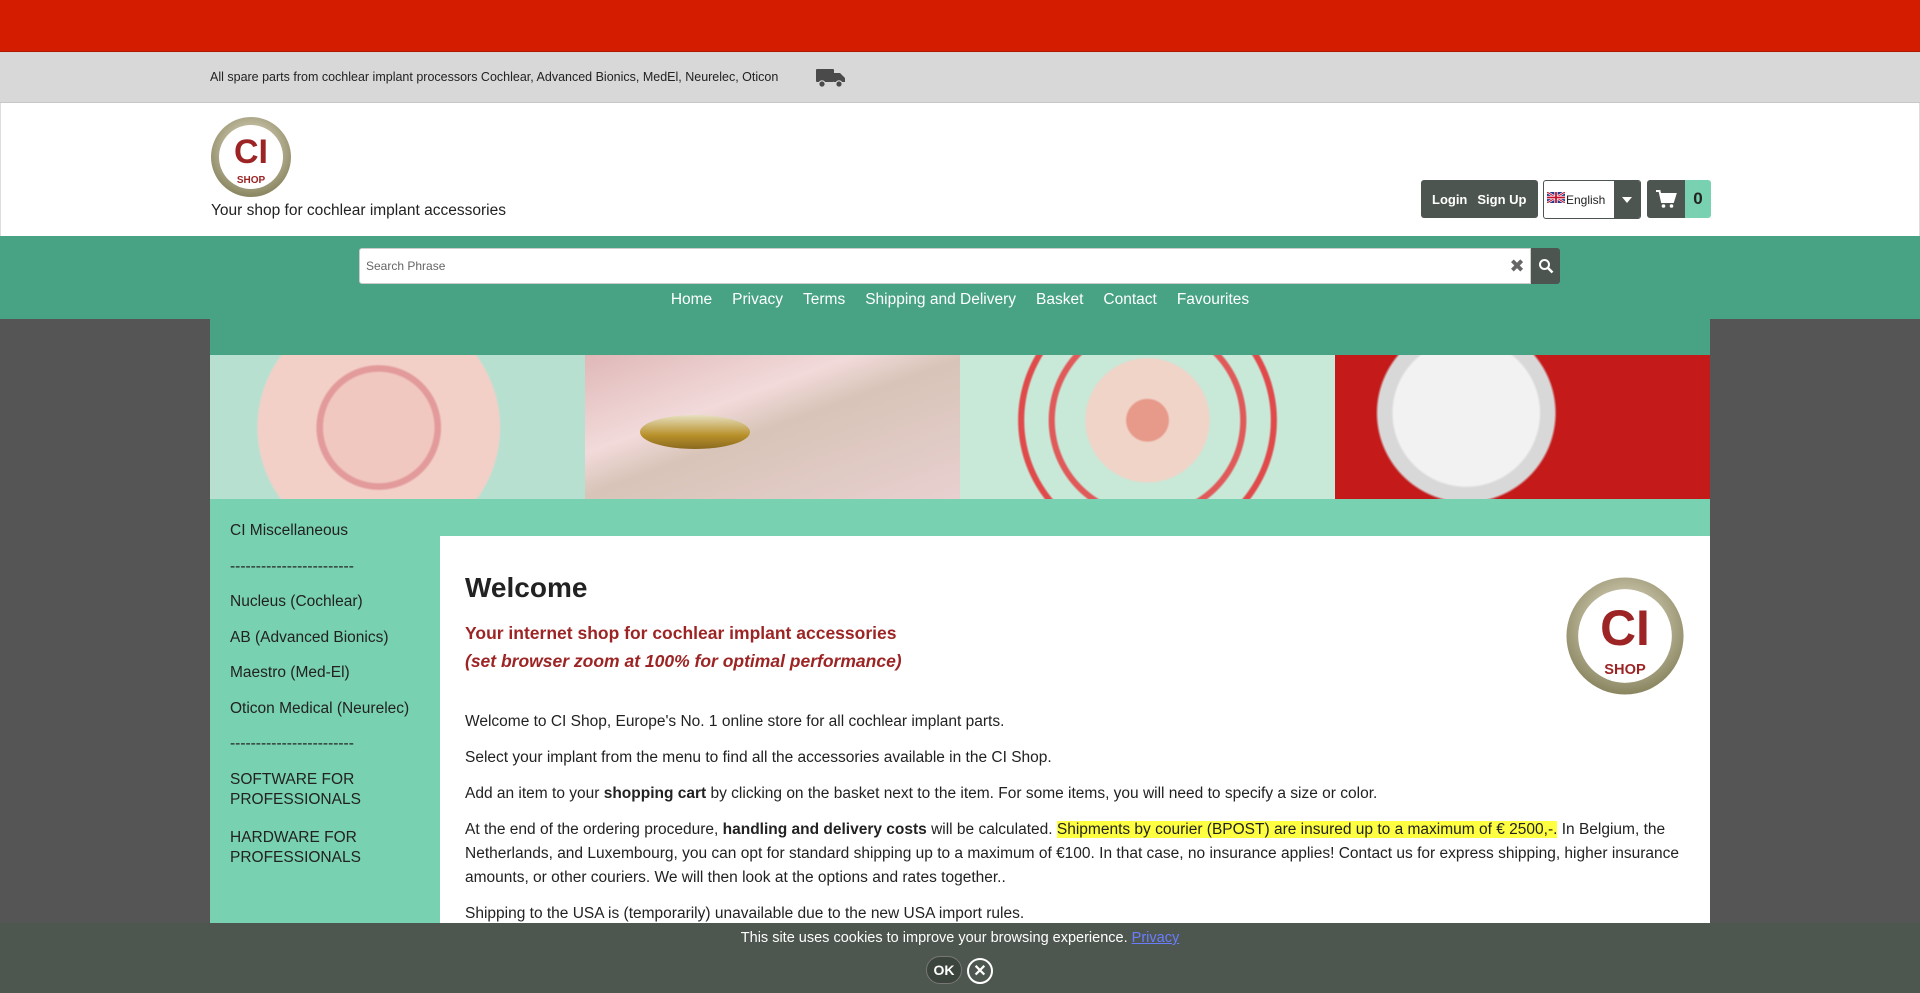 This screenshot has width=1920, height=993. Describe the element at coordinates (1627, 199) in the screenshot. I see `chevron-down-icon` at that location.